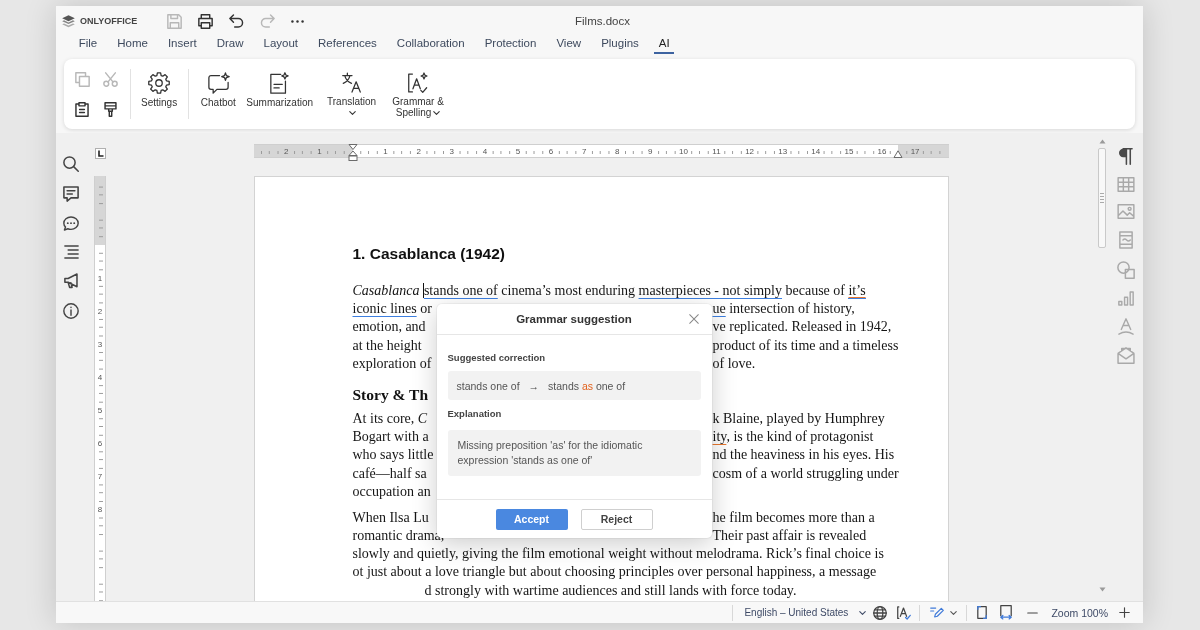 The width and height of the screenshot is (1200, 630). What do you see at coordinates (392, 363) in the screenshot?
I see `body-text: exploration of` at bounding box center [392, 363].